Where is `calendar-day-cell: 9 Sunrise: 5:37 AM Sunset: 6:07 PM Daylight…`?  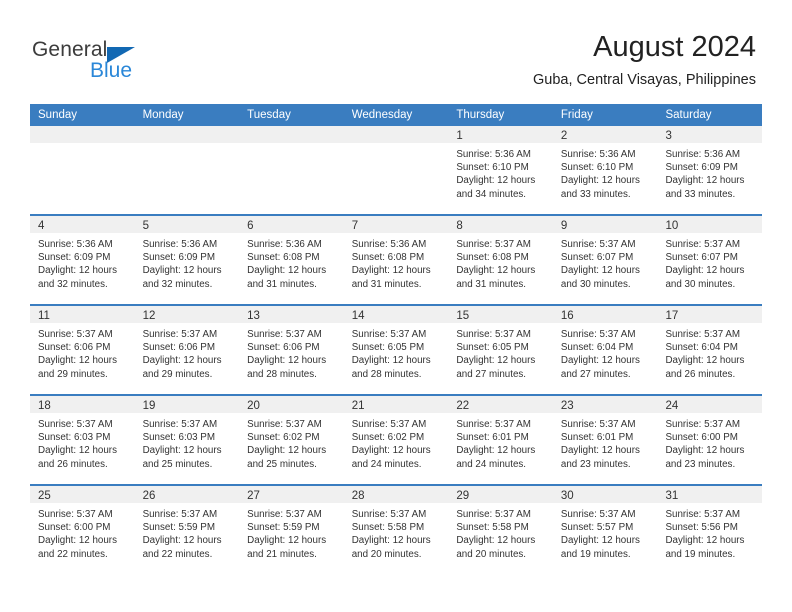 calendar-day-cell: 9 Sunrise: 5:37 AM Sunset: 6:07 PM Daylight… is located at coordinates (605, 260).